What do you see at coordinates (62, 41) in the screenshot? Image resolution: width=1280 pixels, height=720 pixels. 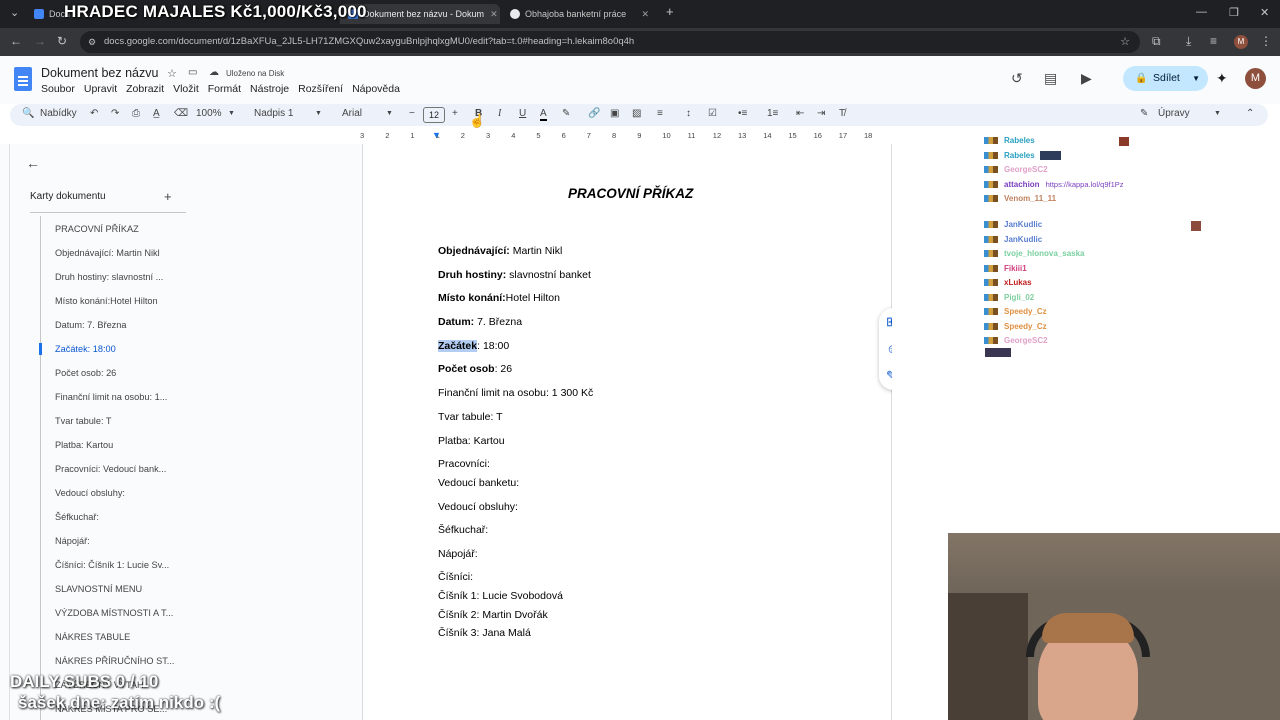 I see `reload-icon: ↻` at bounding box center [62, 41].